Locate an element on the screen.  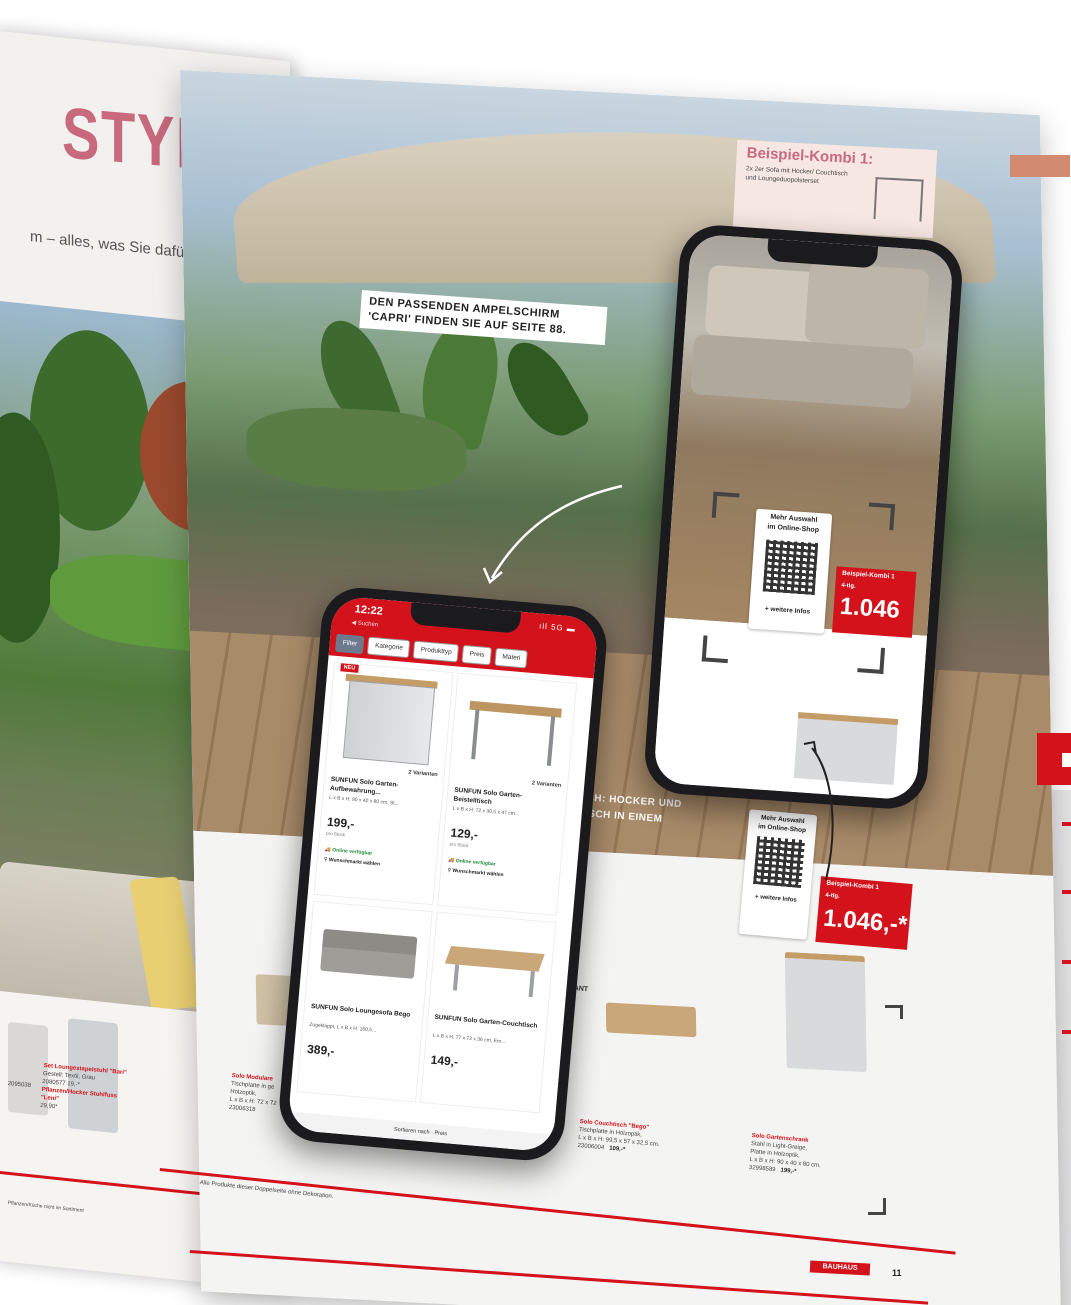
side-panel-mark is located at coordinates (1066, 760).